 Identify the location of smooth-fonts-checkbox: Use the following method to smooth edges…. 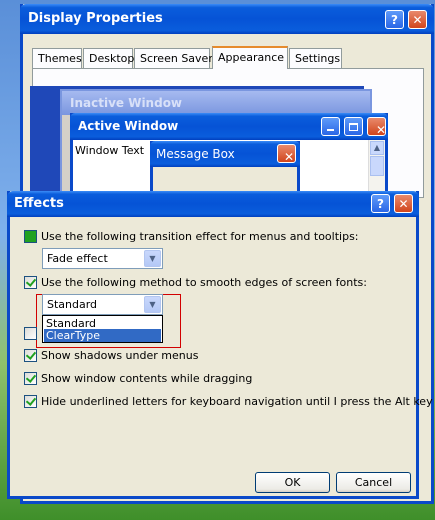
(195, 282).